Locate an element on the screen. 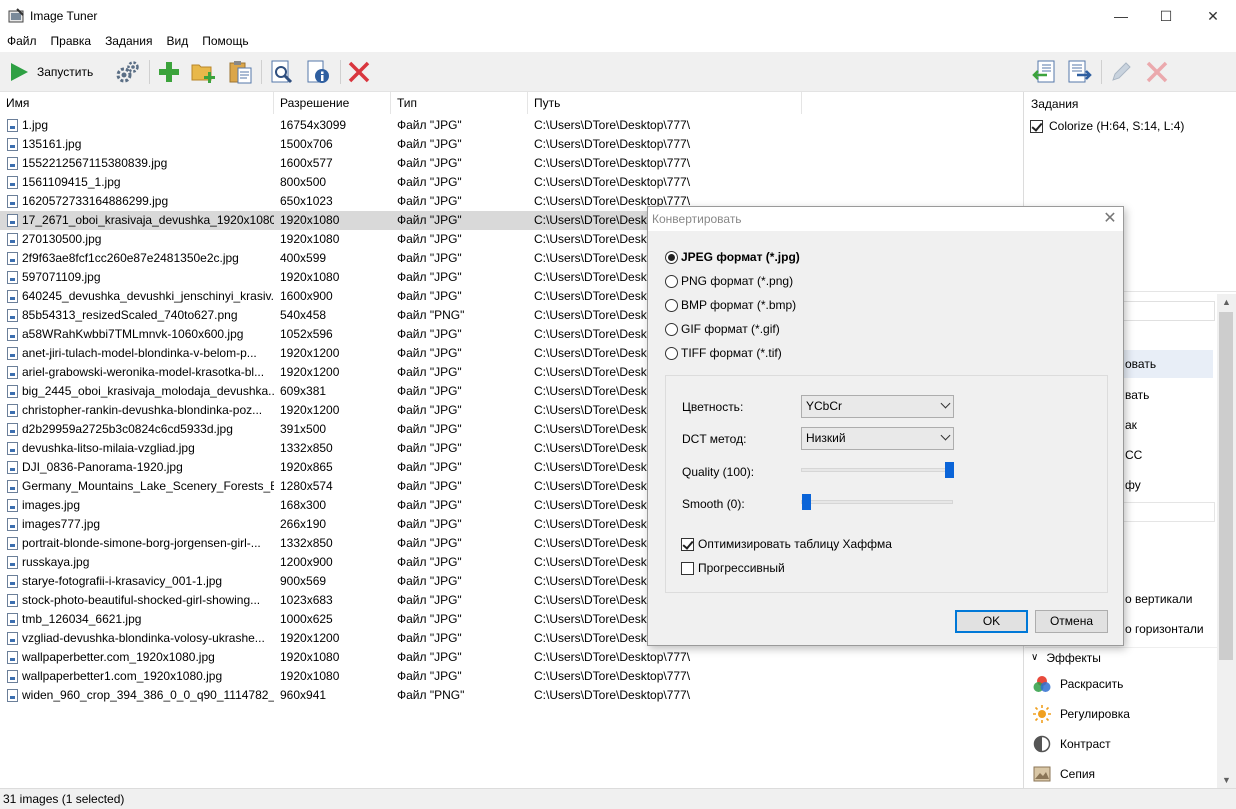 The width and height of the screenshot is (1236, 809). task-checkbox is located at coordinates (1036, 126).